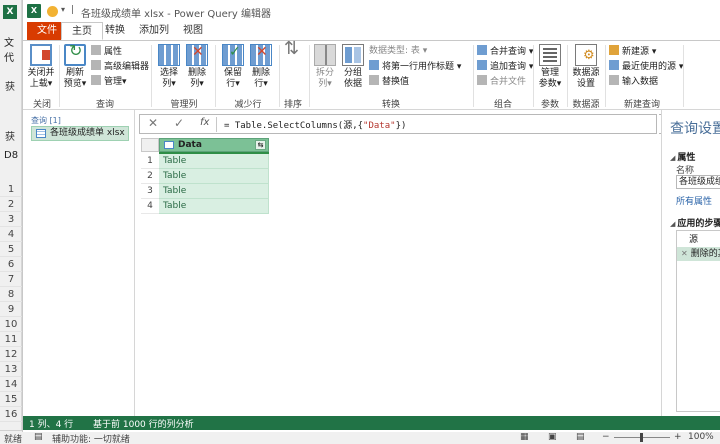 This screenshot has height=444, width=720. I want to click on excel-status-bar: 就绪 ▤ 辅助功能: 一切就绪 ▦ ▣ ▤ − + 100%, so click(360, 437).